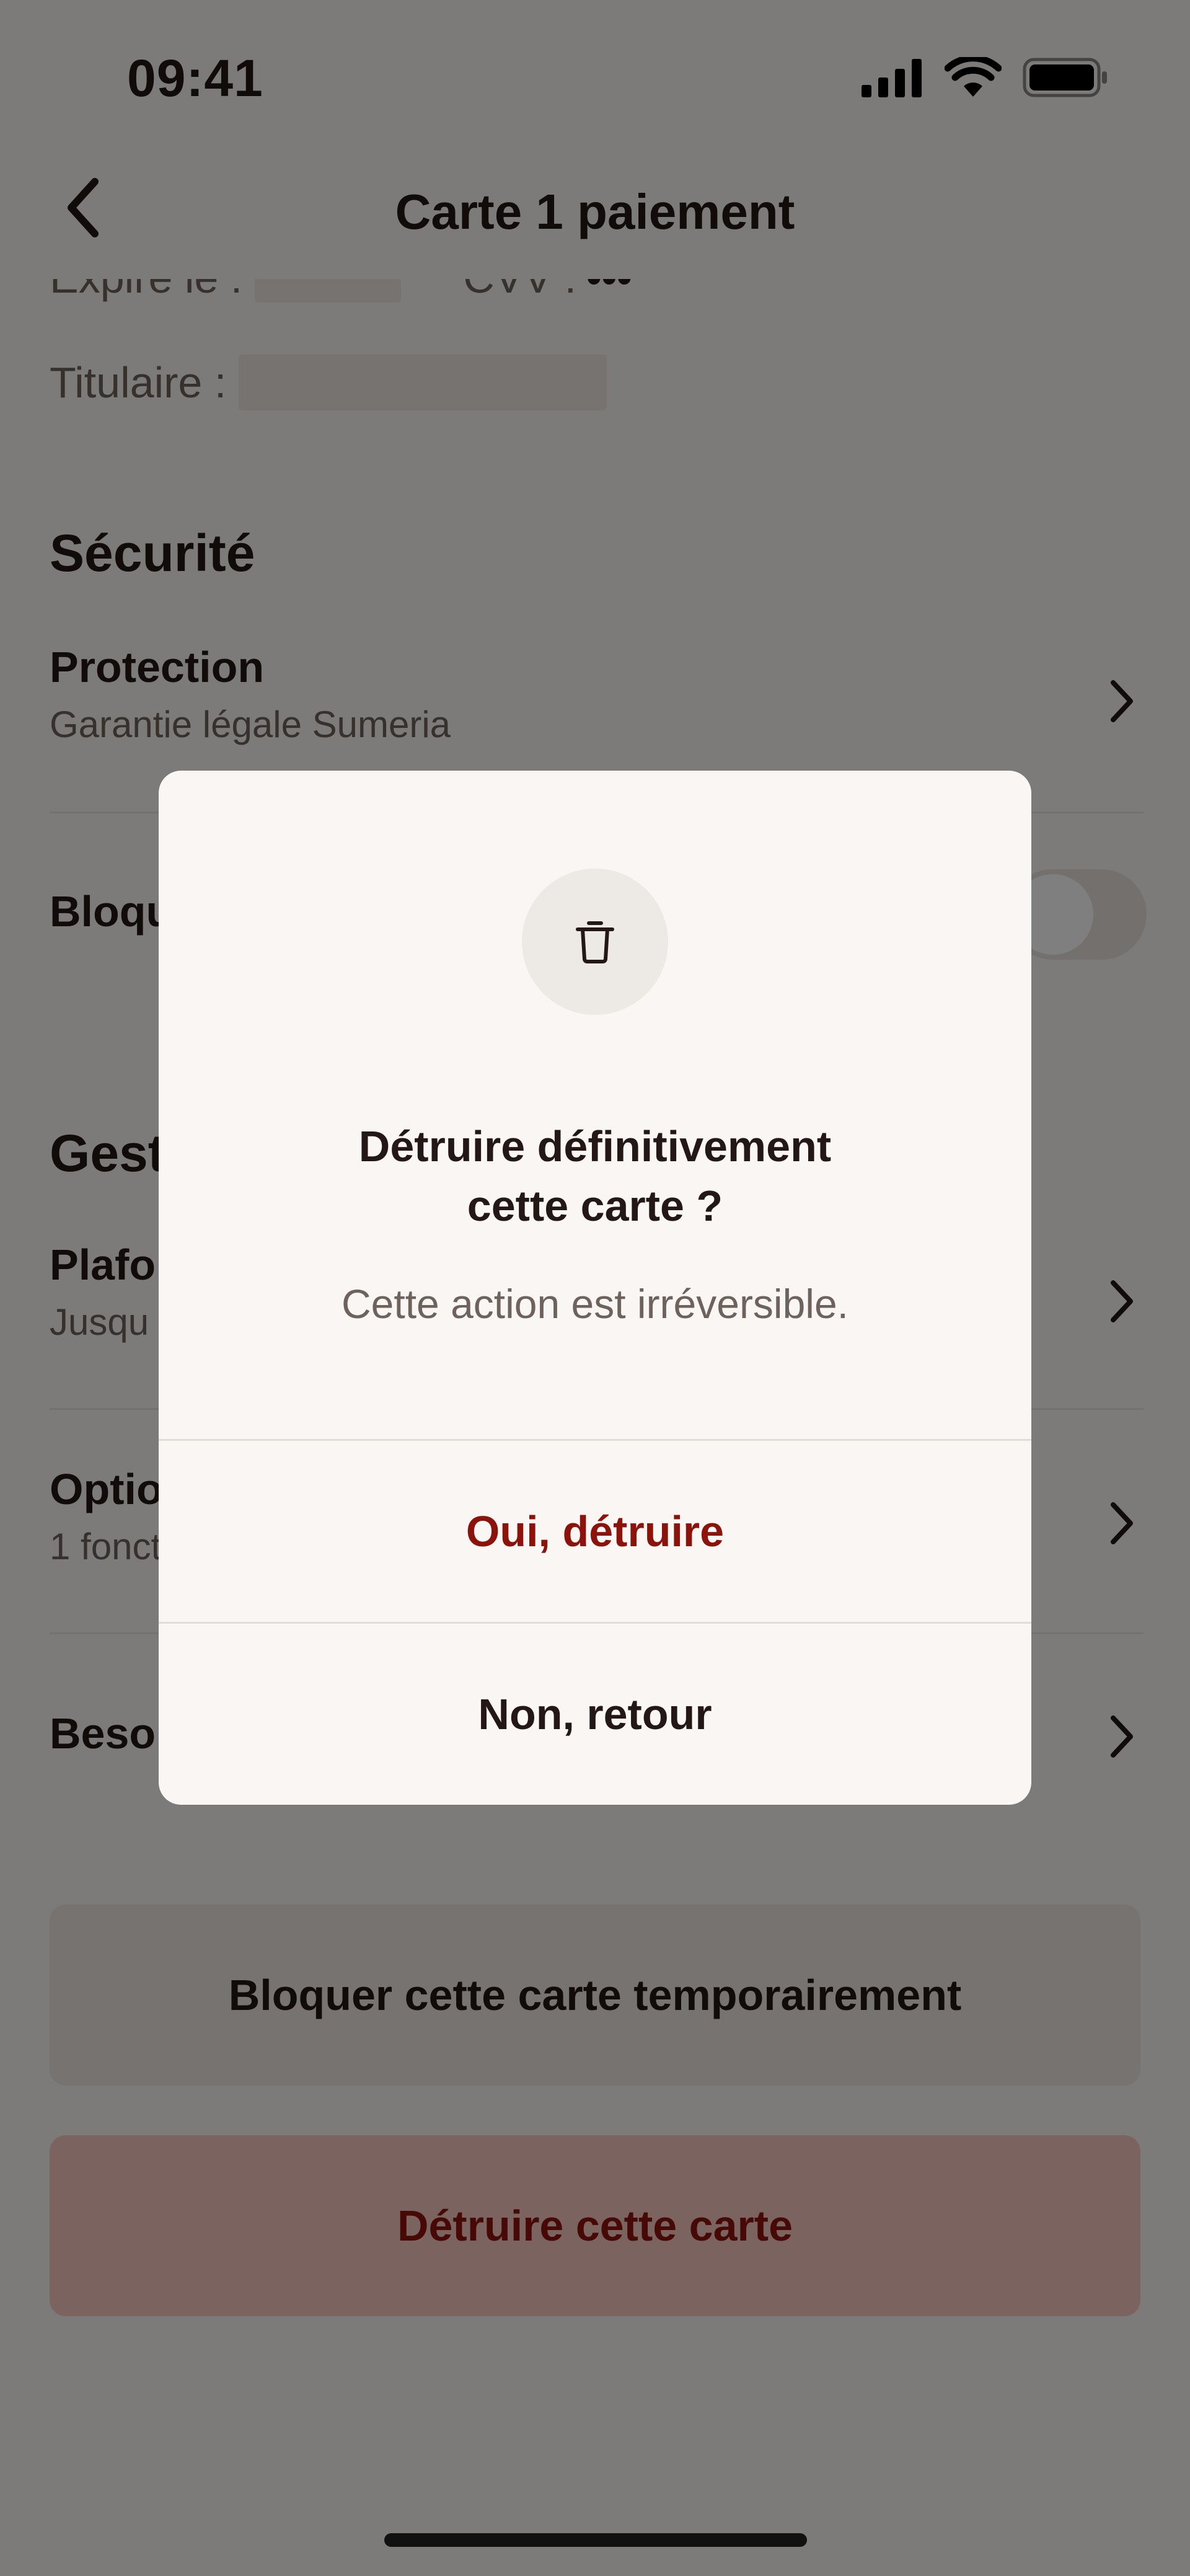 The height and width of the screenshot is (2576, 1190). Describe the element at coordinates (595, 1531) in the screenshot. I see `confirm-destroy-button: Oui, détruire` at that location.